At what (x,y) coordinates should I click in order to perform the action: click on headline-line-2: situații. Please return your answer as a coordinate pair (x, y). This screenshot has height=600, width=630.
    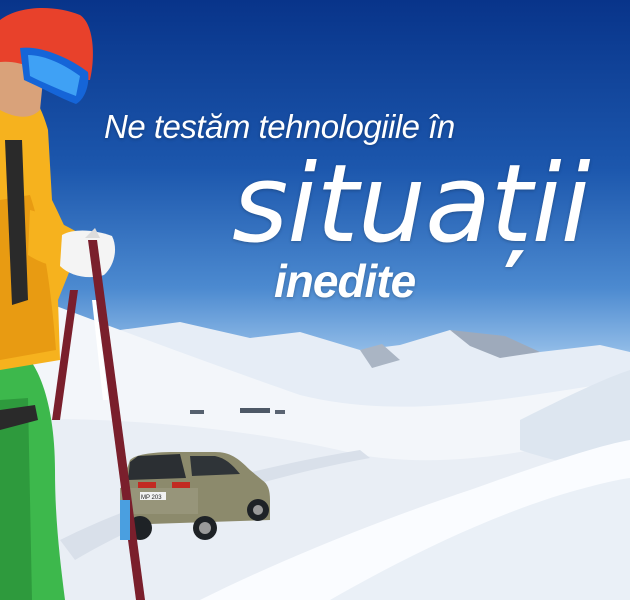
    Looking at the image, I should click on (411, 204).